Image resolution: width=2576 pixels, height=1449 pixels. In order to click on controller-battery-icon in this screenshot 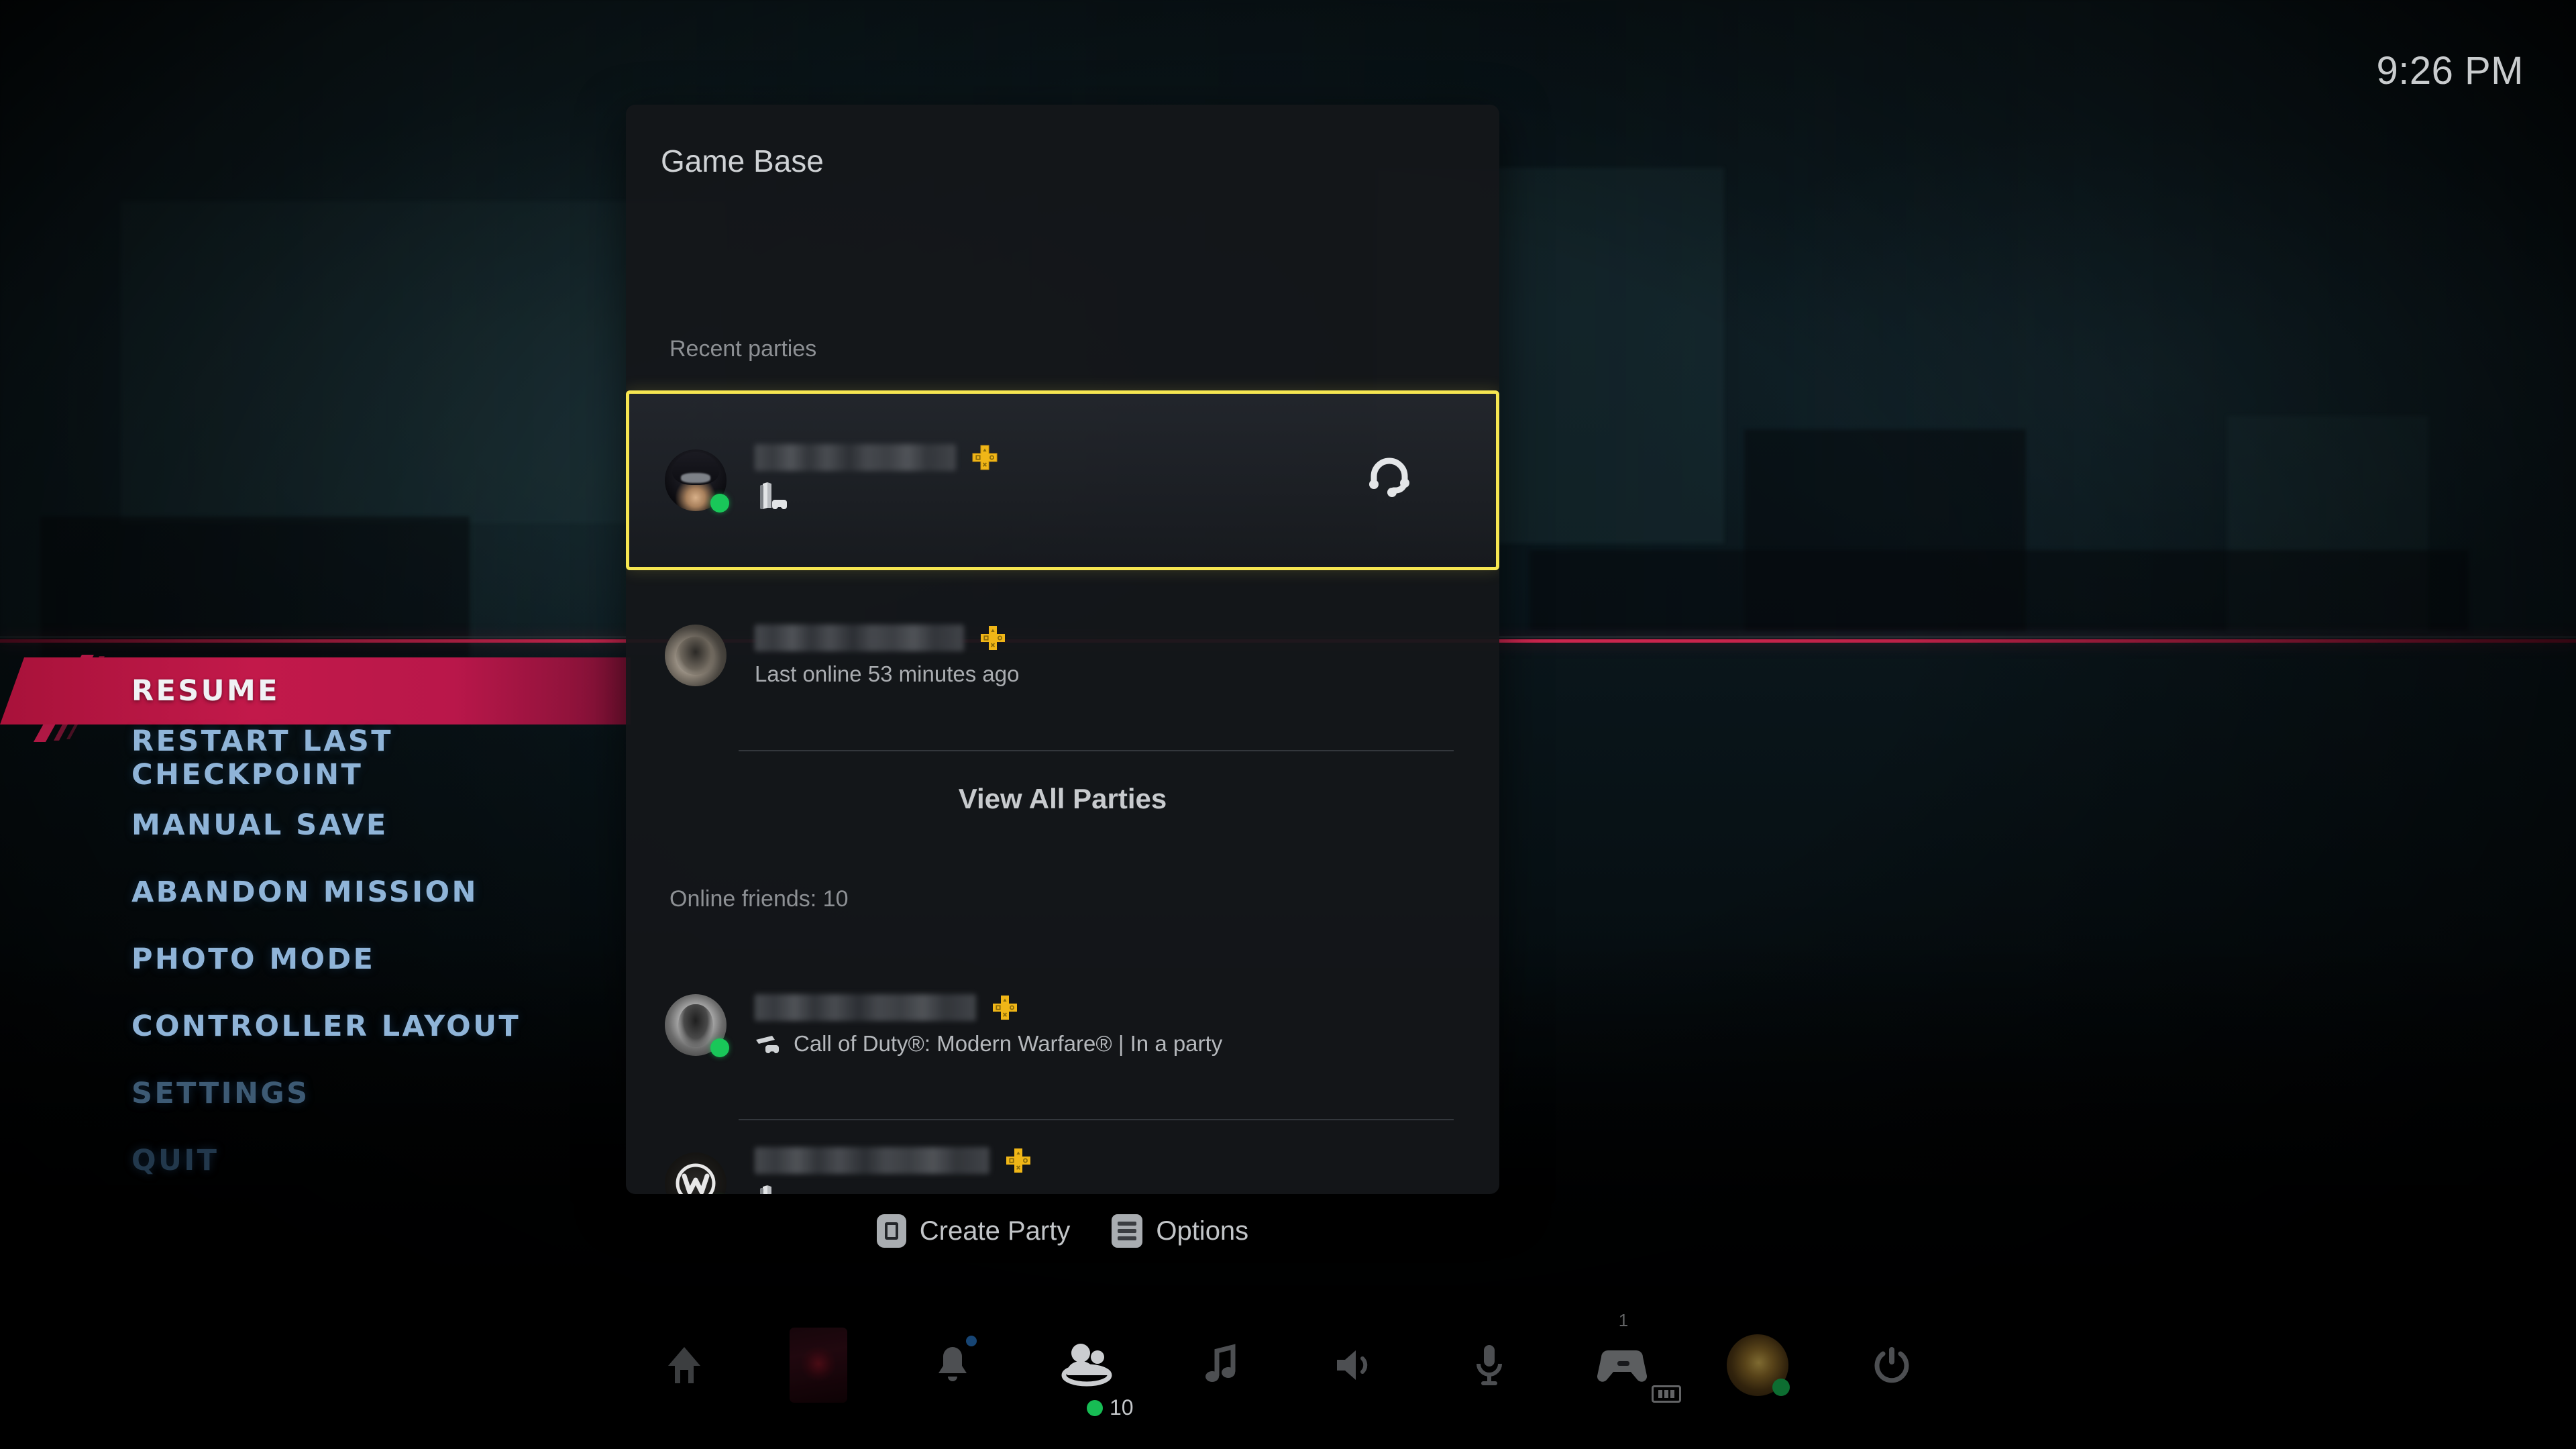, I will do `click(1666, 1394)`.